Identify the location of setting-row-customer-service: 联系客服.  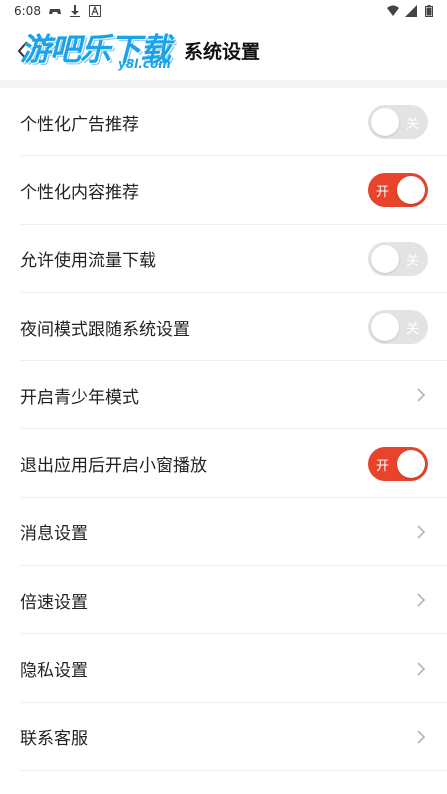
(223, 737).